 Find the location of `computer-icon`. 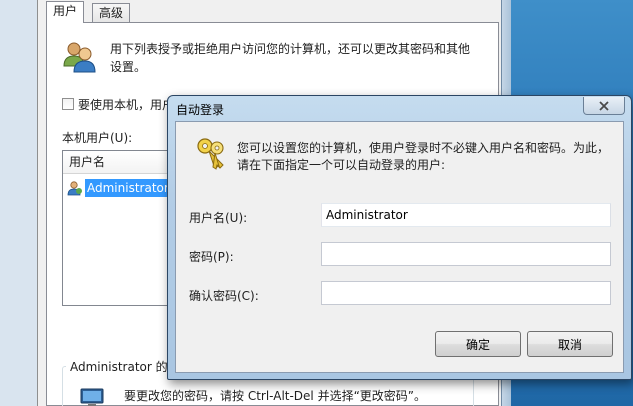

computer-icon is located at coordinates (92, 397).